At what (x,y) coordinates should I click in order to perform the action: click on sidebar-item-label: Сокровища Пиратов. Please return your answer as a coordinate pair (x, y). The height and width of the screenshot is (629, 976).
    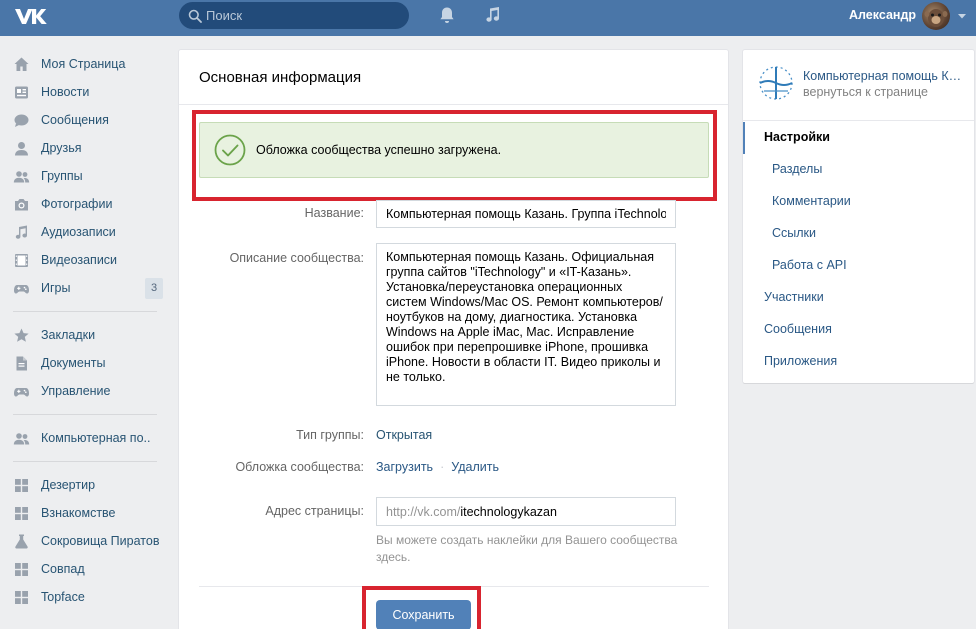
    Looking at the image, I should click on (100, 541).